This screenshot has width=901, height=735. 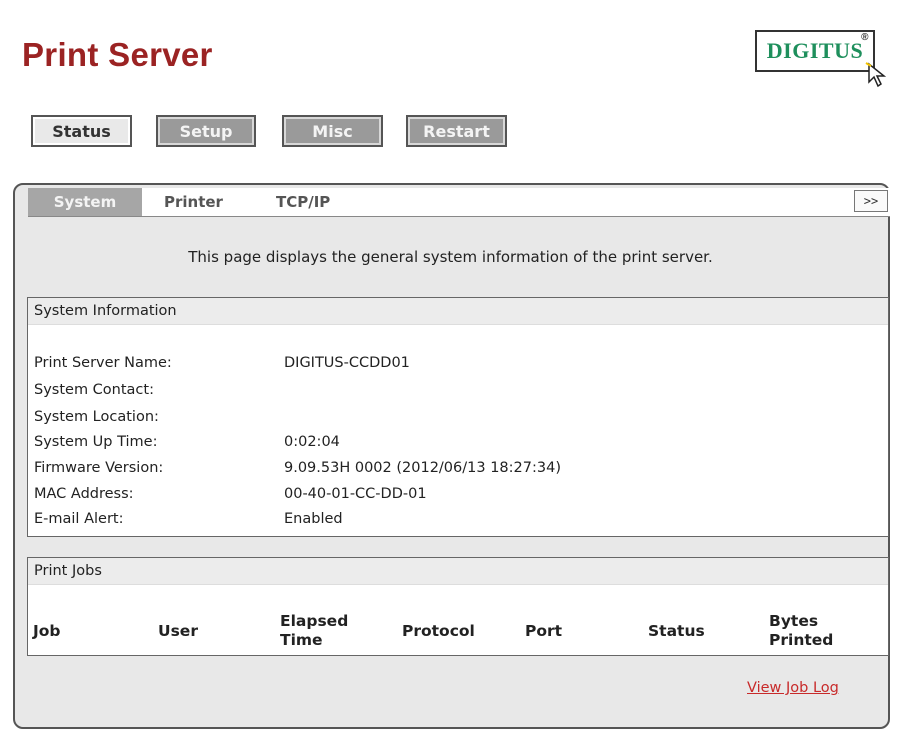 What do you see at coordinates (96, 417) in the screenshot?
I see `info-label: System Location:` at bounding box center [96, 417].